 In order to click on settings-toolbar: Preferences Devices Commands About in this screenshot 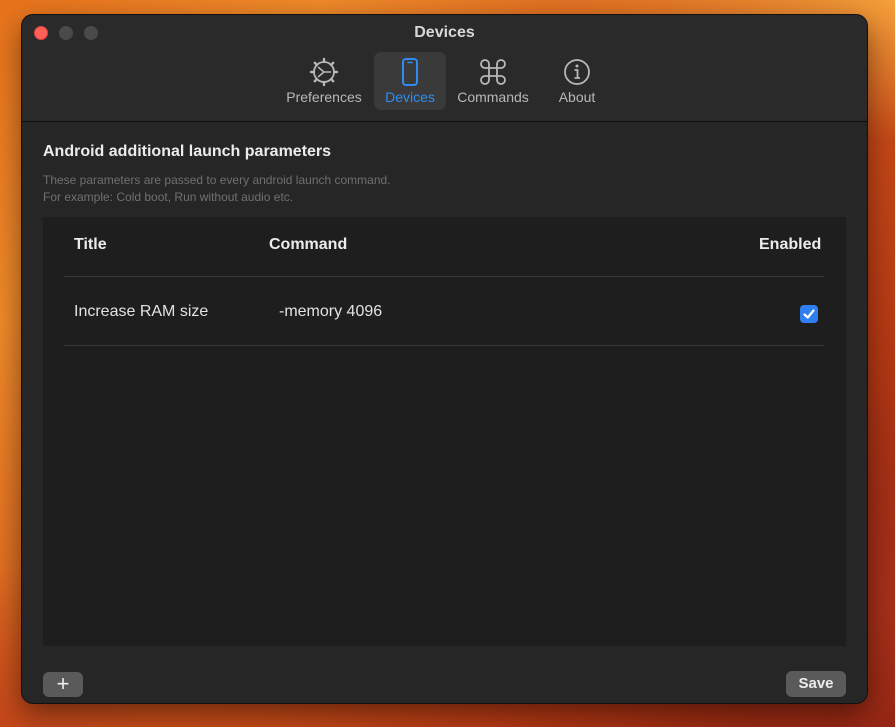, I will do `click(444, 82)`.